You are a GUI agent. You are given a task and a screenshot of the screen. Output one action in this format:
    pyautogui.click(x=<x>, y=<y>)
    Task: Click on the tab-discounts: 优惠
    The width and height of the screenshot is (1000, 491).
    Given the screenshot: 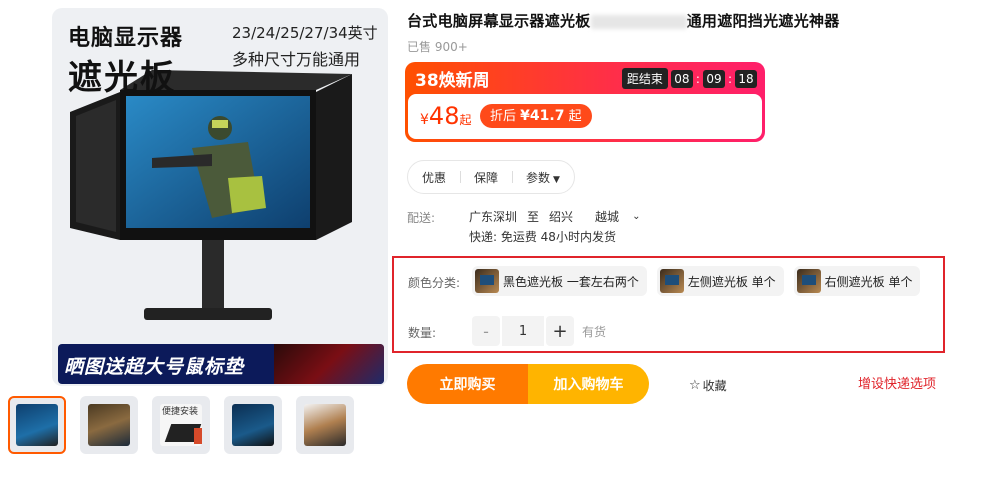 What is the action you would take?
    pyautogui.click(x=434, y=177)
    